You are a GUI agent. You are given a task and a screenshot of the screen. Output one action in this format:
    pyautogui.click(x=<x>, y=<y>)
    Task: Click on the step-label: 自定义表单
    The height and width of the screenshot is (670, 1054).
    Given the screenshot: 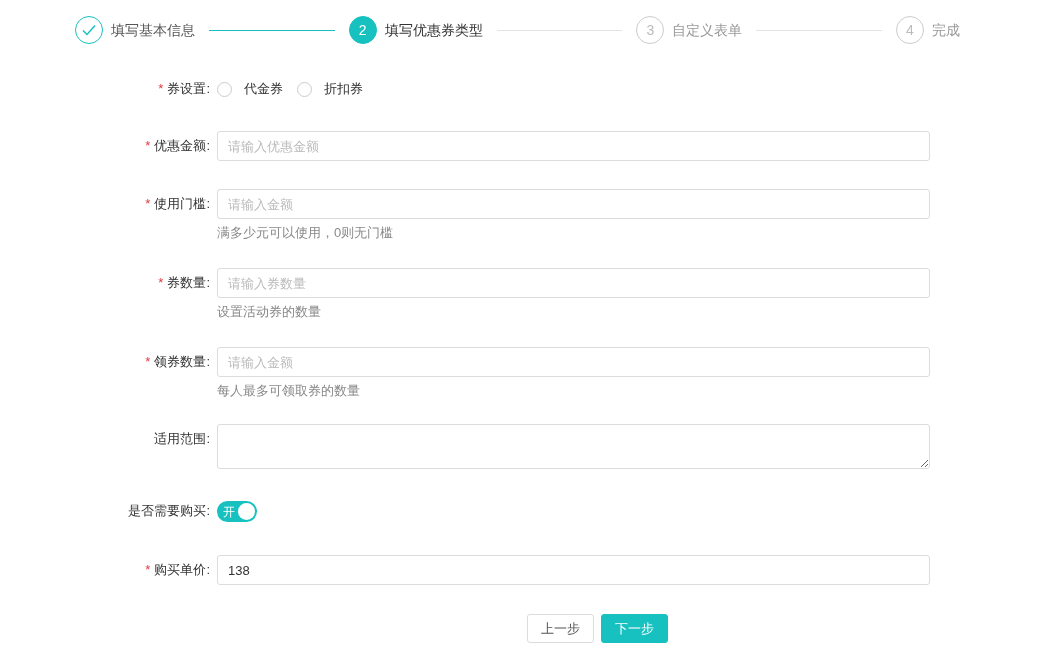 What is the action you would take?
    pyautogui.click(x=707, y=30)
    